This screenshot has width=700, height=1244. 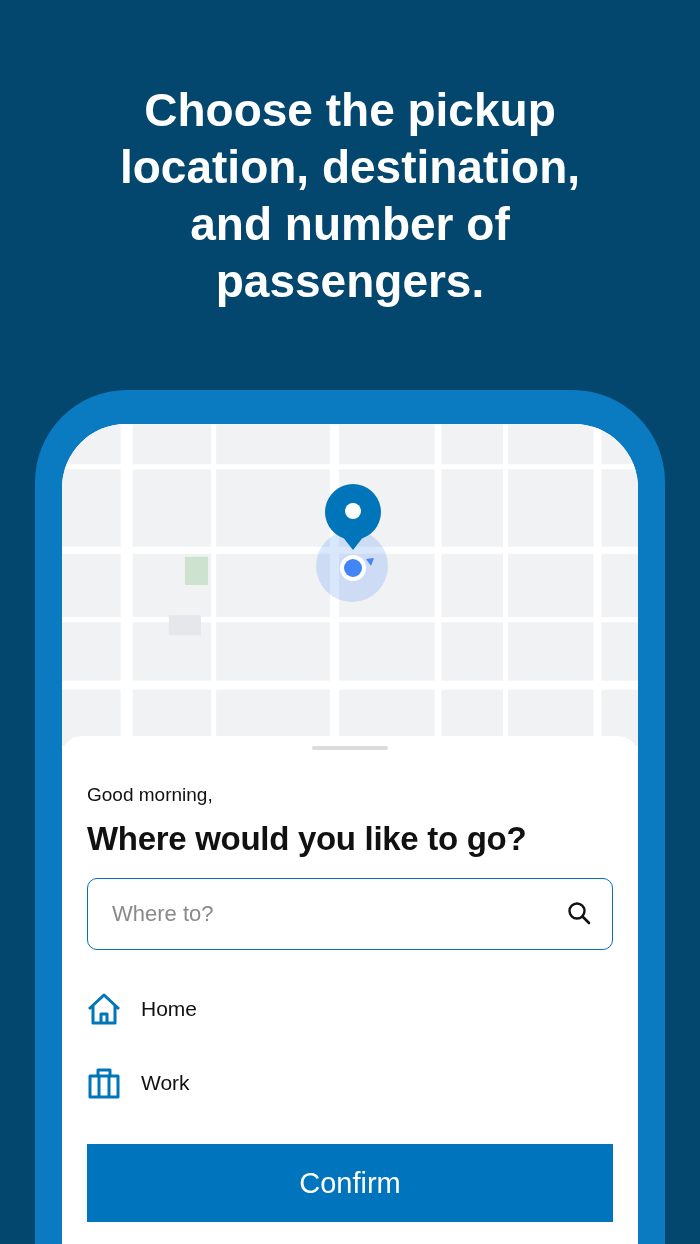 I want to click on drag-handle, so click(x=350, y=748).